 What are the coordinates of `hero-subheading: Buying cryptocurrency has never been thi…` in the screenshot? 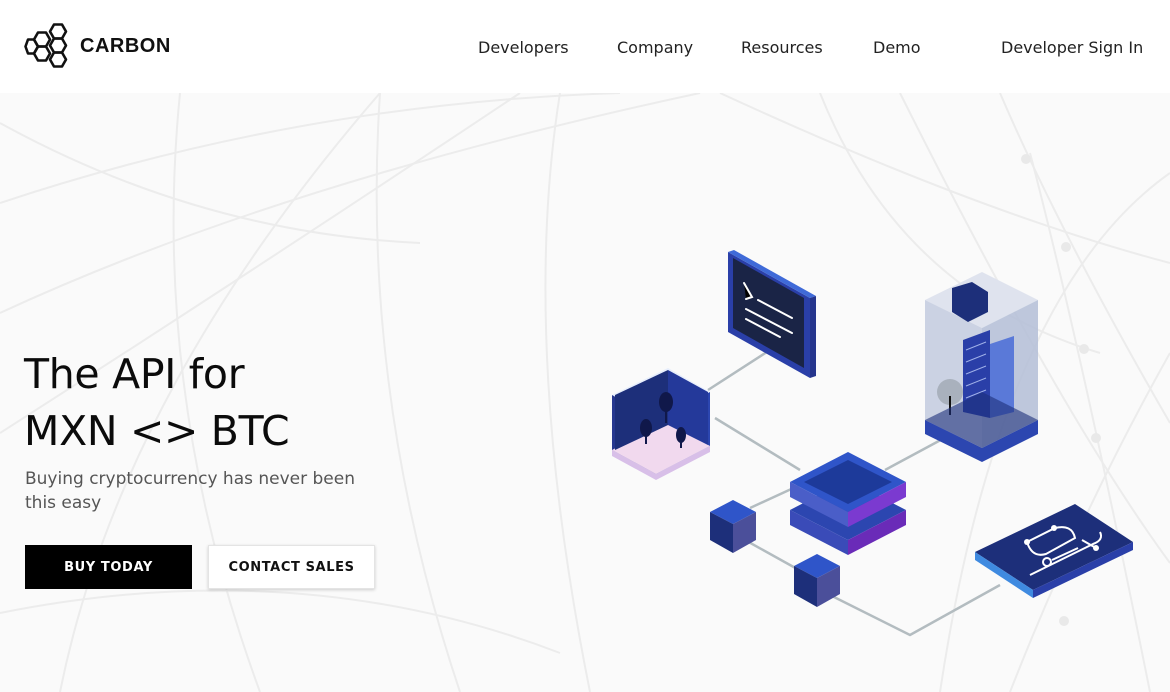 It's located at (190, 491).